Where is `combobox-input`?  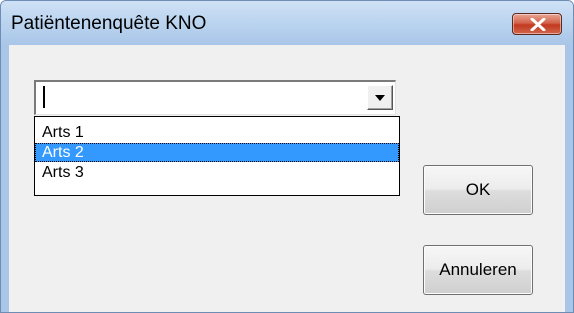 combobox-input is located at coordinates (191, 98).